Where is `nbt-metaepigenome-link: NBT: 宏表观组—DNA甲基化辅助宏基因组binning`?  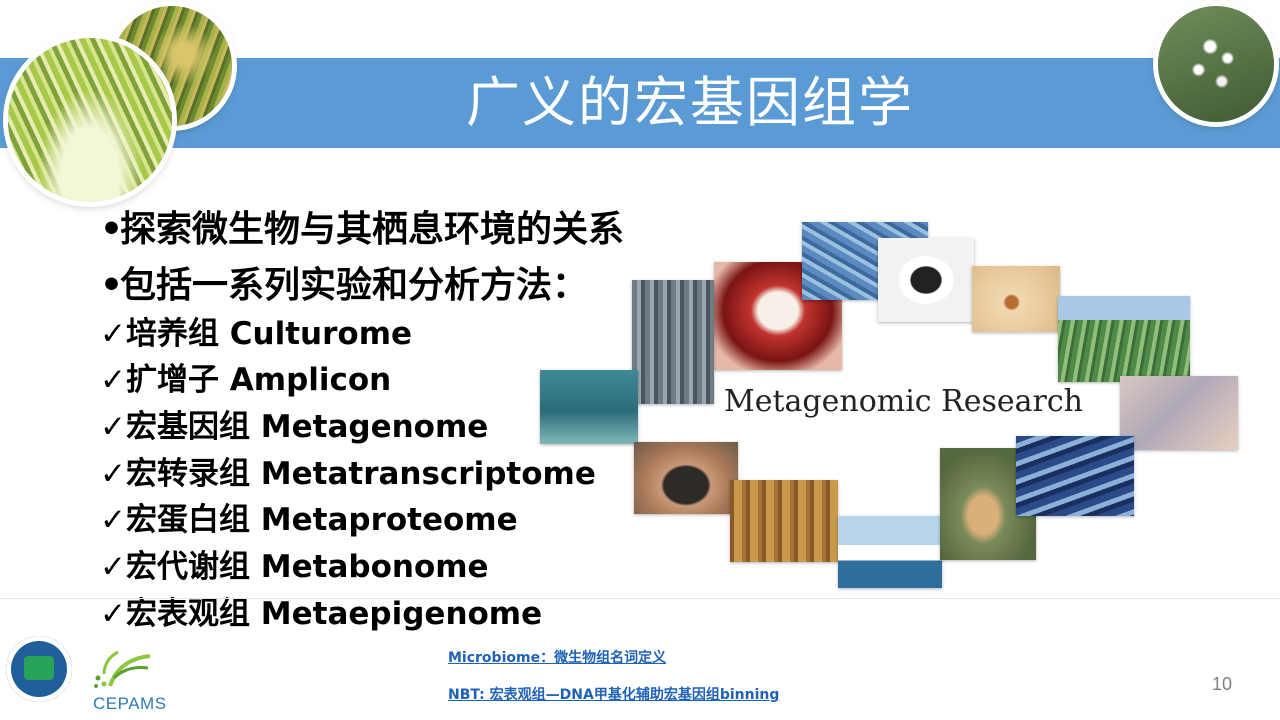
nbt-metaepigenome-link: NBT: 宏表观组—DNA甲基化辅助宏基因组binning is located at coordinates (613, 694).